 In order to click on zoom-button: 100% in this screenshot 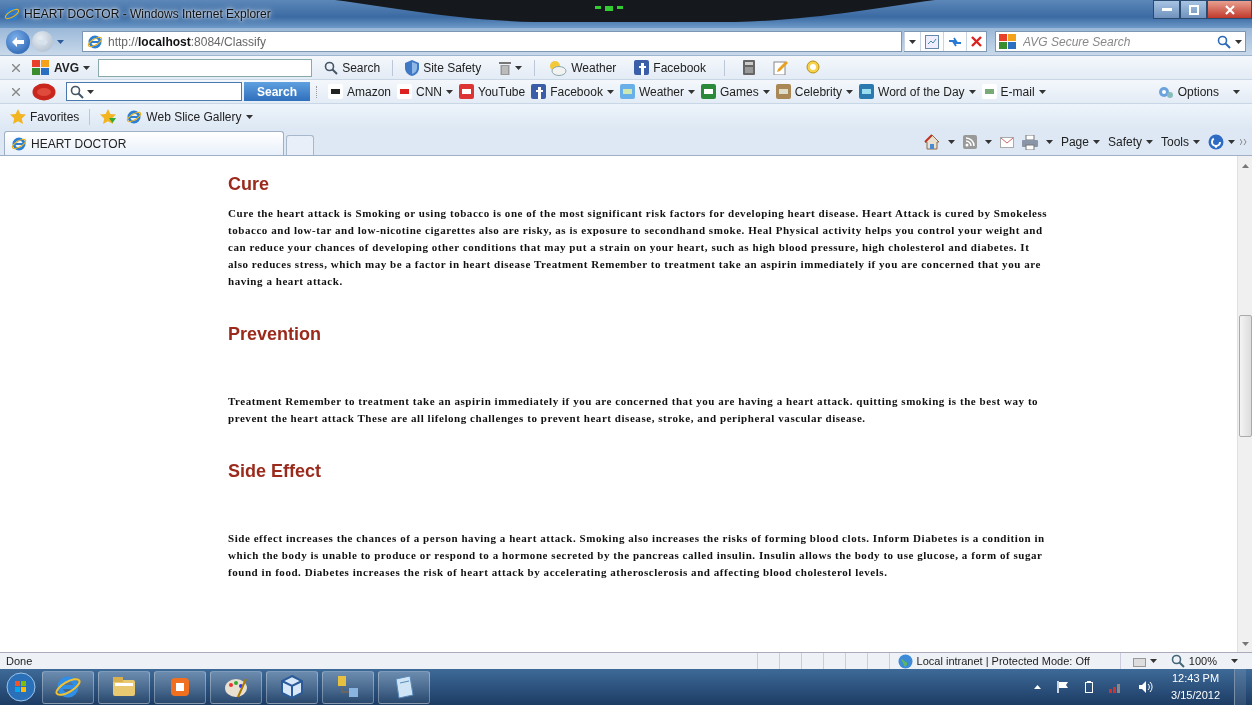, I will do `click(1204, 661)`.